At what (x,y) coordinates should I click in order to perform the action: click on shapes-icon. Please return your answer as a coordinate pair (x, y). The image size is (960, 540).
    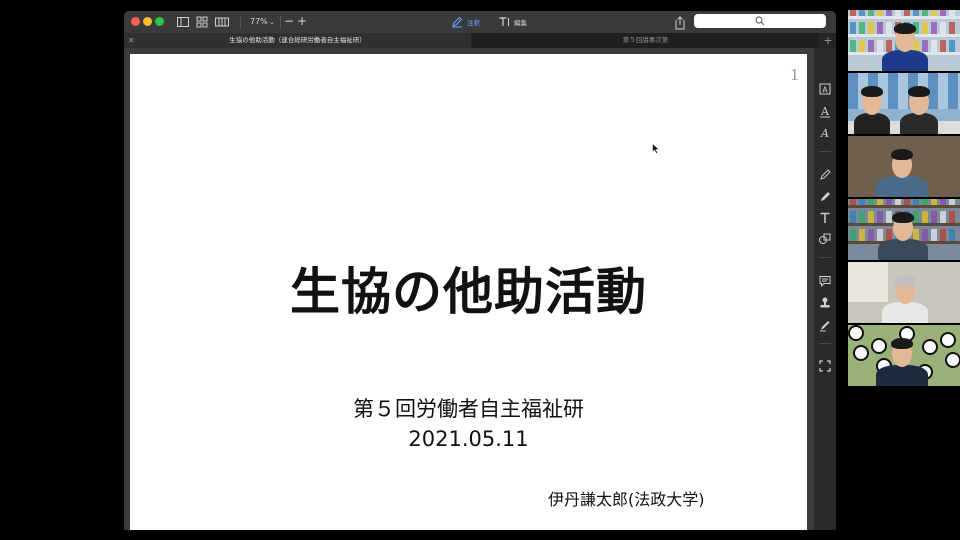
    Looking at the image, I should click on (825, 239).